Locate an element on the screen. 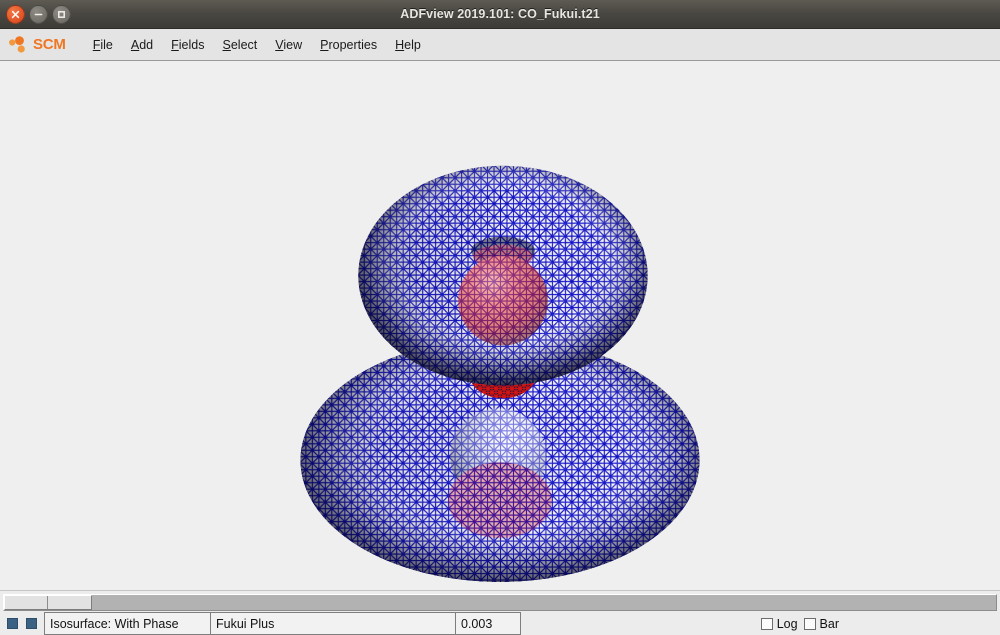 This screenshot has width=1000, height=635. upper-lobe-front-mesh is located at coordinates (503, 275).